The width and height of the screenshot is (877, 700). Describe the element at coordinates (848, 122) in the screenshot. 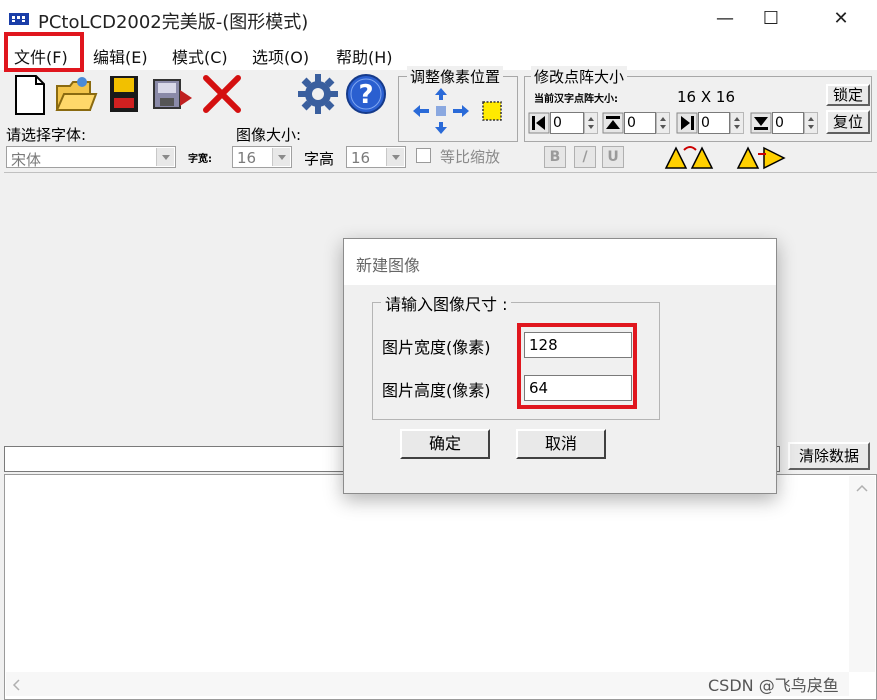

I see `reset-button: 复位` at that location.